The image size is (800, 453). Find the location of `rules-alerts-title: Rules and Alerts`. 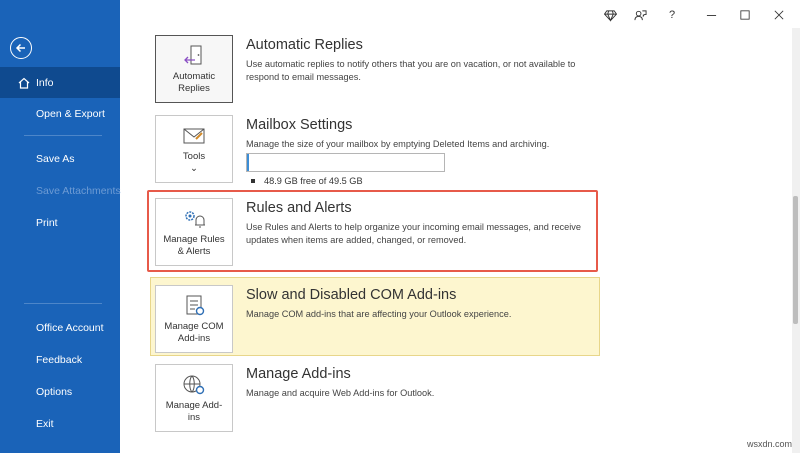

rules-alerts-title: Rules and Alerts is located at coordinates (299, 208).